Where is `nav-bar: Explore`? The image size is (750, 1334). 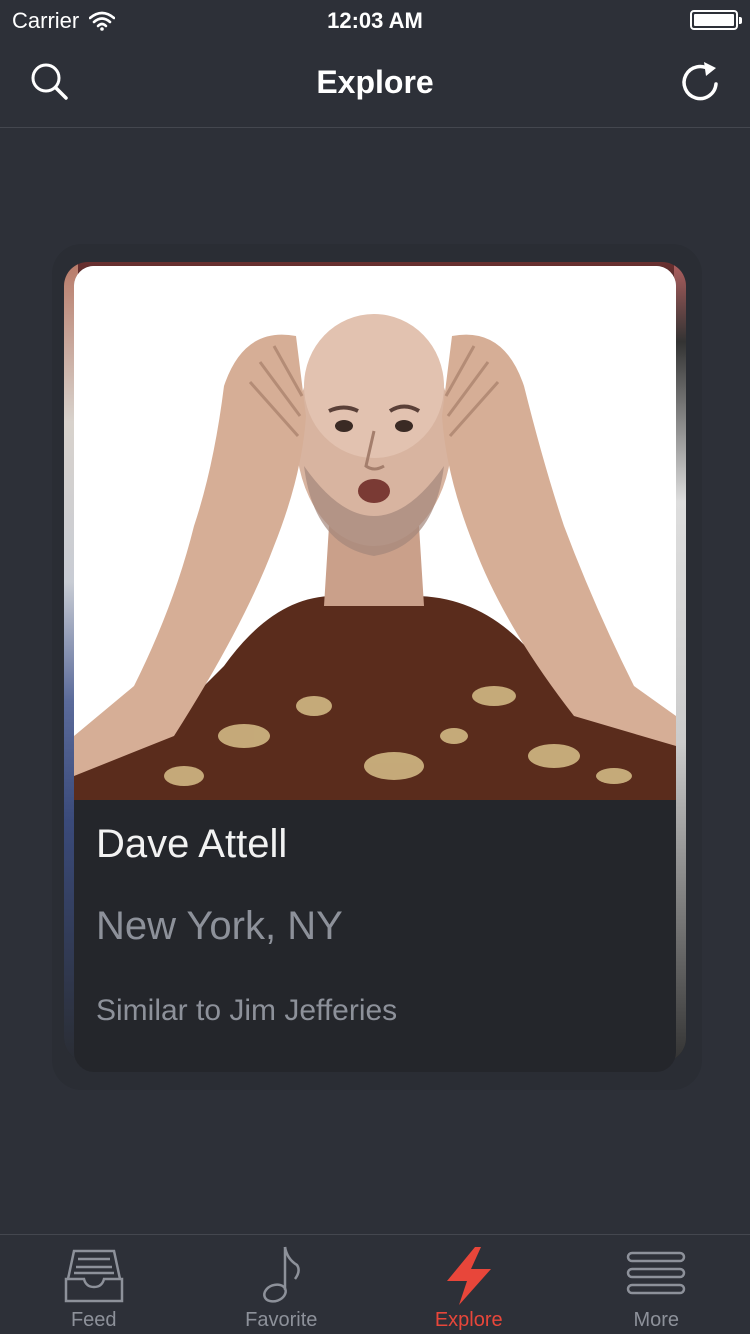
nav-bar: Explore is located at coordinates (375, 84).